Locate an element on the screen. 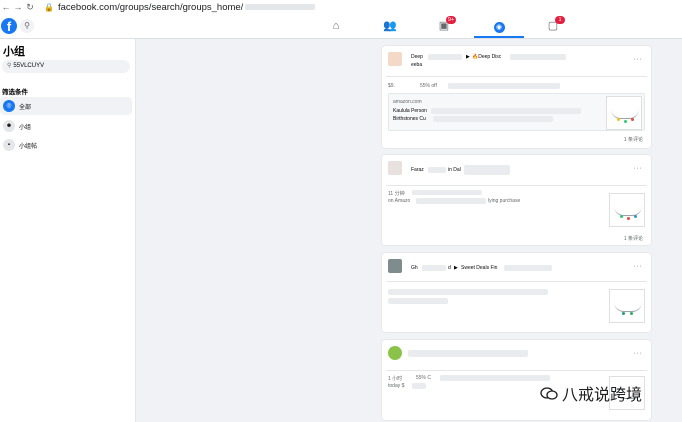 The image size is (682, 422). post-card: Gh d ▶ Sweet Deals Fin ··· is located at coordinates (516, 292).